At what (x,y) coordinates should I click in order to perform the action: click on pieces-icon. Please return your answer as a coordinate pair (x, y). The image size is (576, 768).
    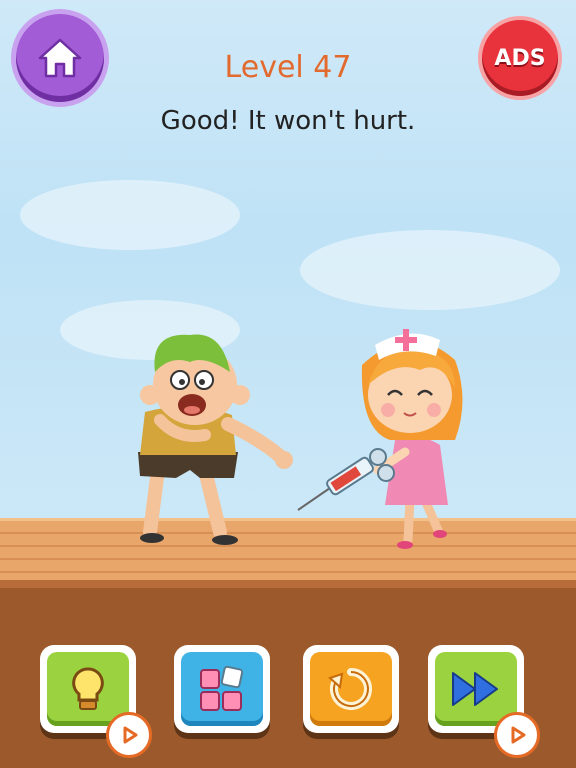
    Looking at the image, I should click on (222, 688).